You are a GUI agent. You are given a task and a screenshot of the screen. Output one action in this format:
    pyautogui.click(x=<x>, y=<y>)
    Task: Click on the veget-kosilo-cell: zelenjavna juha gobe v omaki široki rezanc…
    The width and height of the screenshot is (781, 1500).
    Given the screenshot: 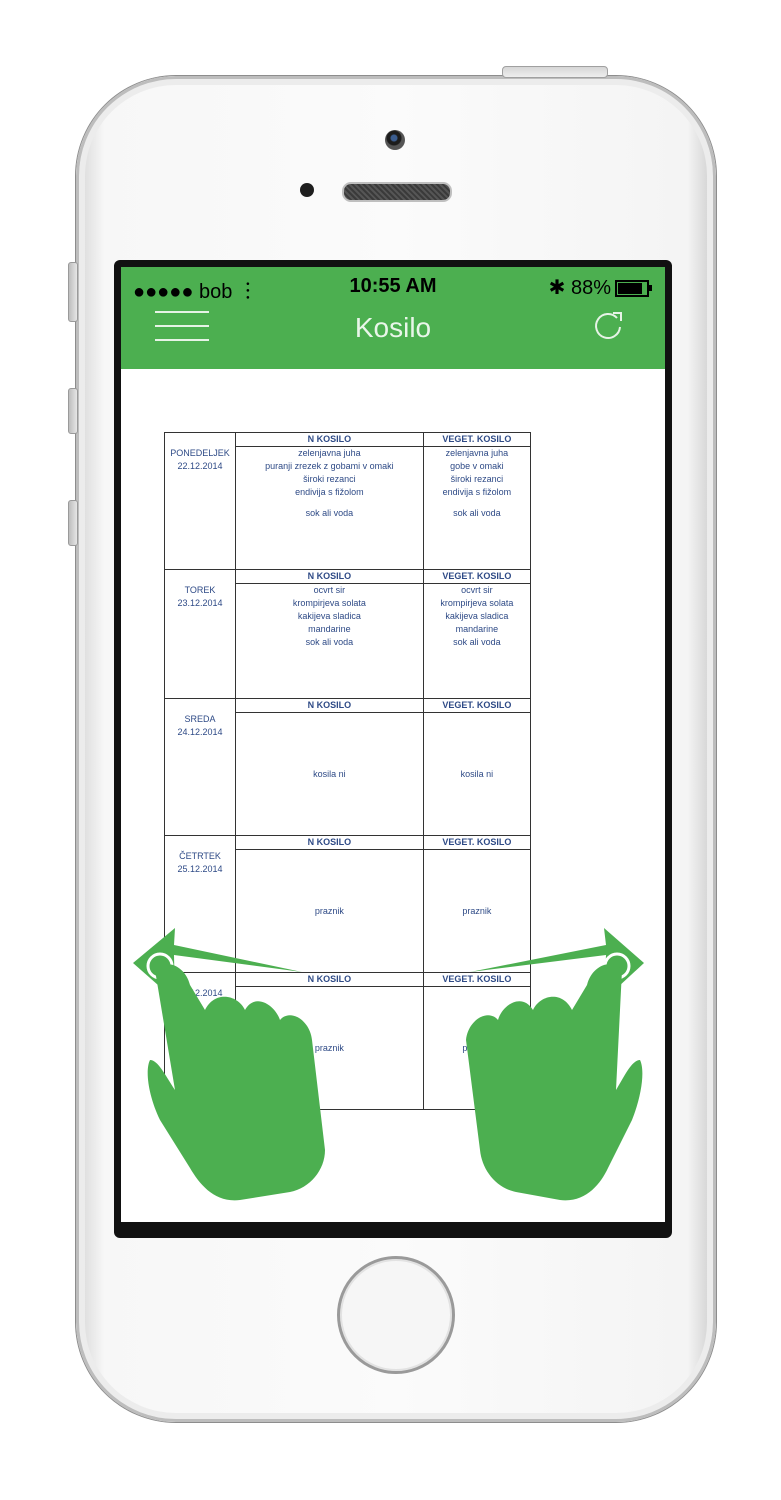 What is the action you would take?
    pyautogui.click(x=477, y=508)
    